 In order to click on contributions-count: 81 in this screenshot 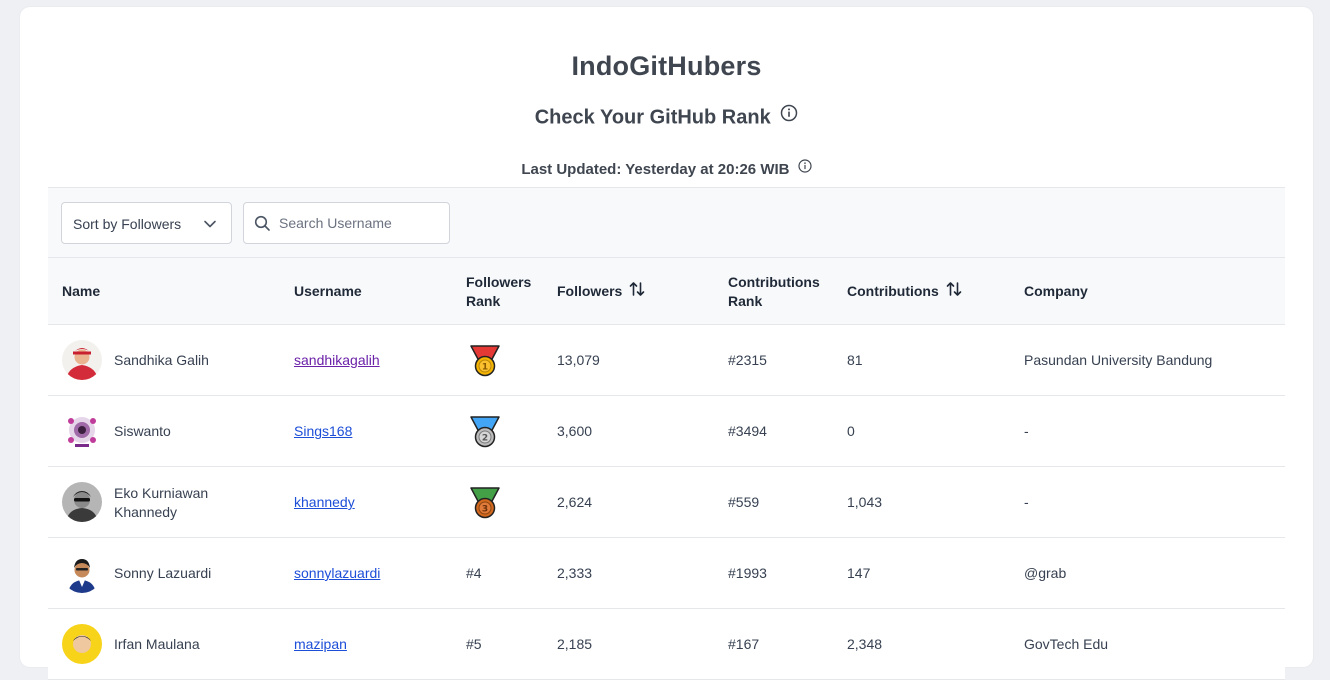, I will do `click(855, 360)`.